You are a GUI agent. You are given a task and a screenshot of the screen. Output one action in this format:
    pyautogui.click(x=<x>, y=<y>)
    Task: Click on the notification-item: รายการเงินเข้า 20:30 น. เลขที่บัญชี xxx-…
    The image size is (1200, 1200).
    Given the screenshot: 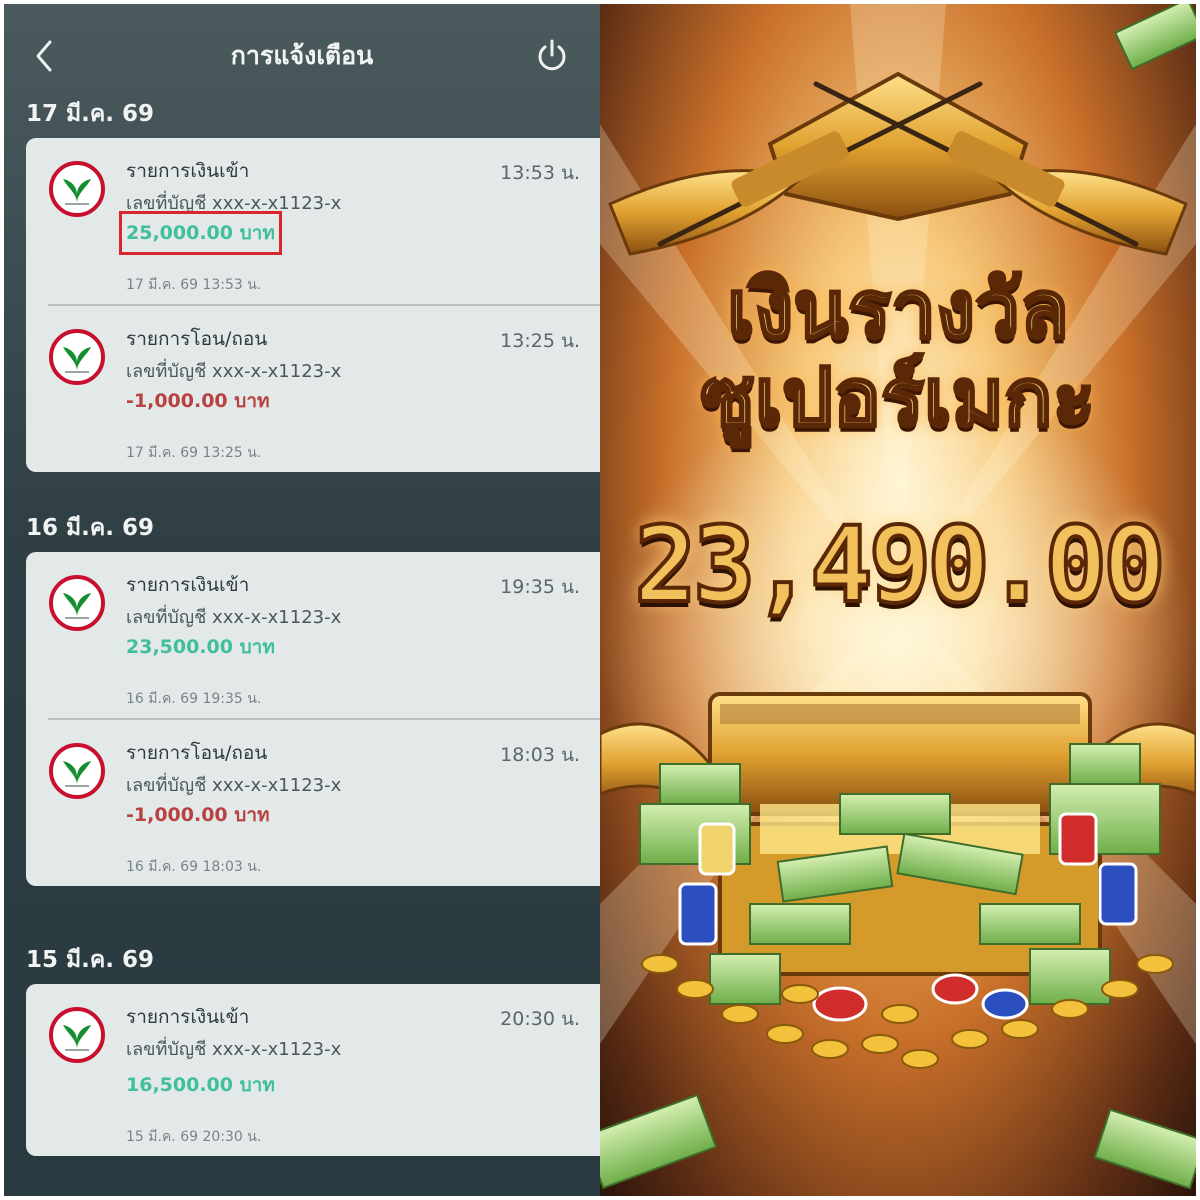 What is the action you would take?
    pyautogui.click(x=313, y=1067)
    